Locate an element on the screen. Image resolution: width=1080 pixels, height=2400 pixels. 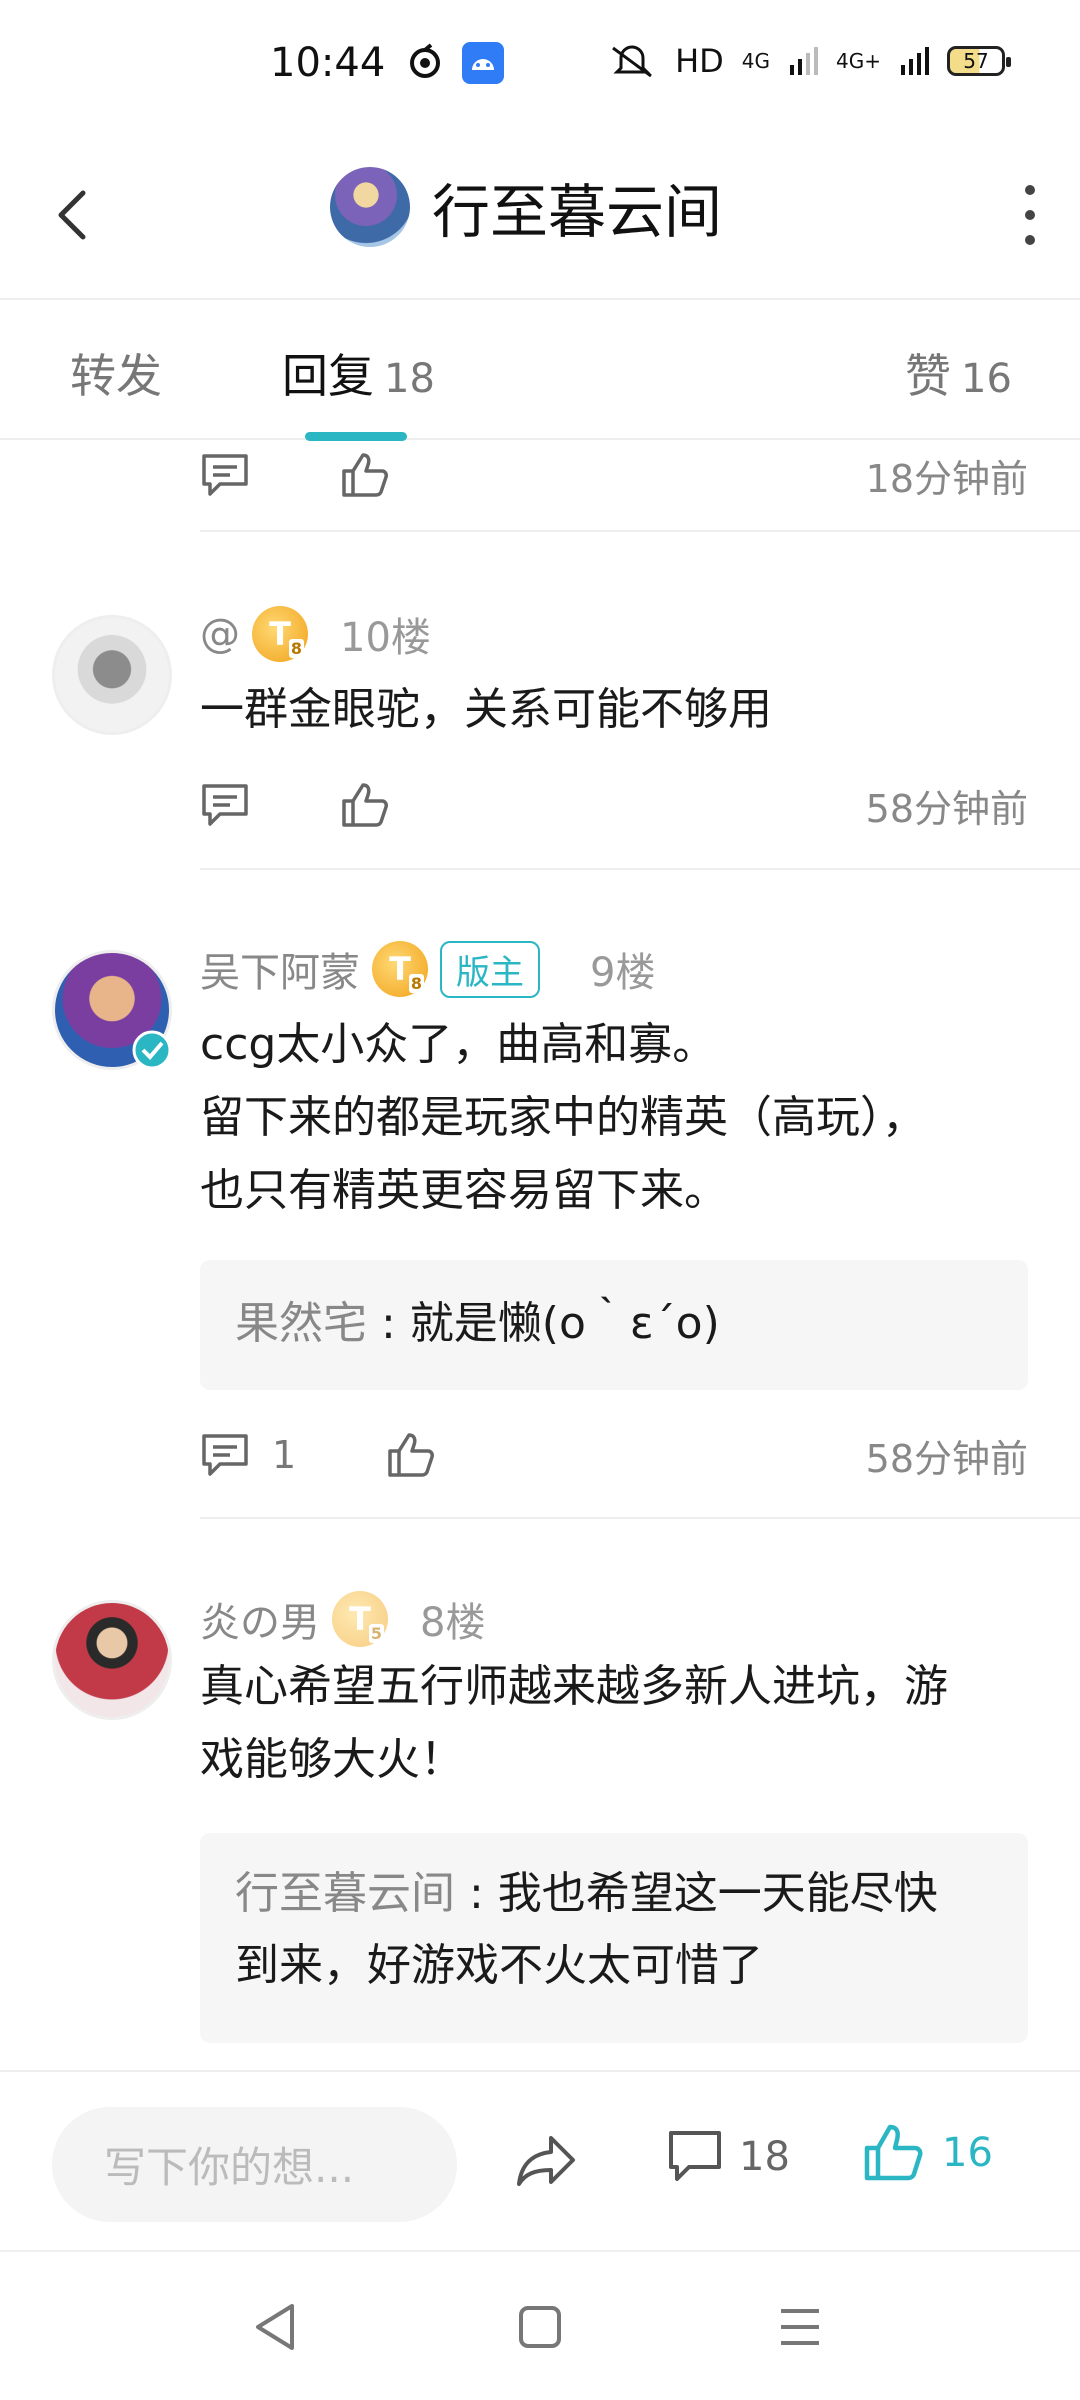
tab-repost: 转发 is located at coordinates (116, 373).